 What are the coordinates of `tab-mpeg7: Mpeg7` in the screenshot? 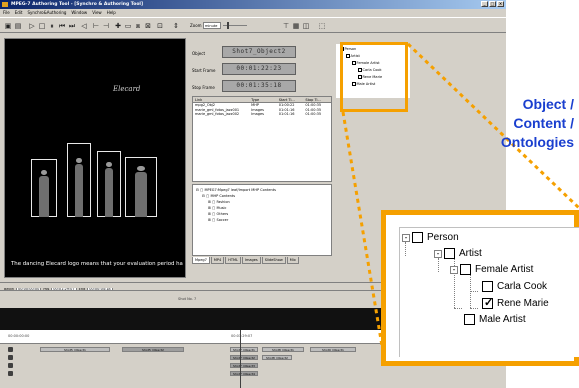 It's located at (201, 260).